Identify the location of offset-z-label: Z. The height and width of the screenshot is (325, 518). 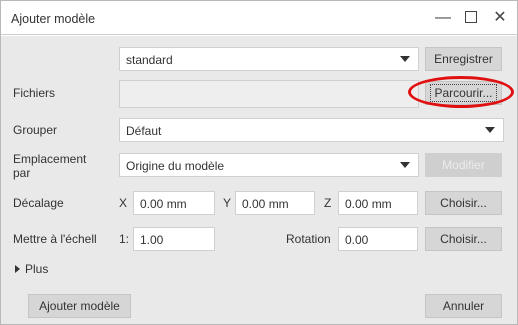
(328, 203).